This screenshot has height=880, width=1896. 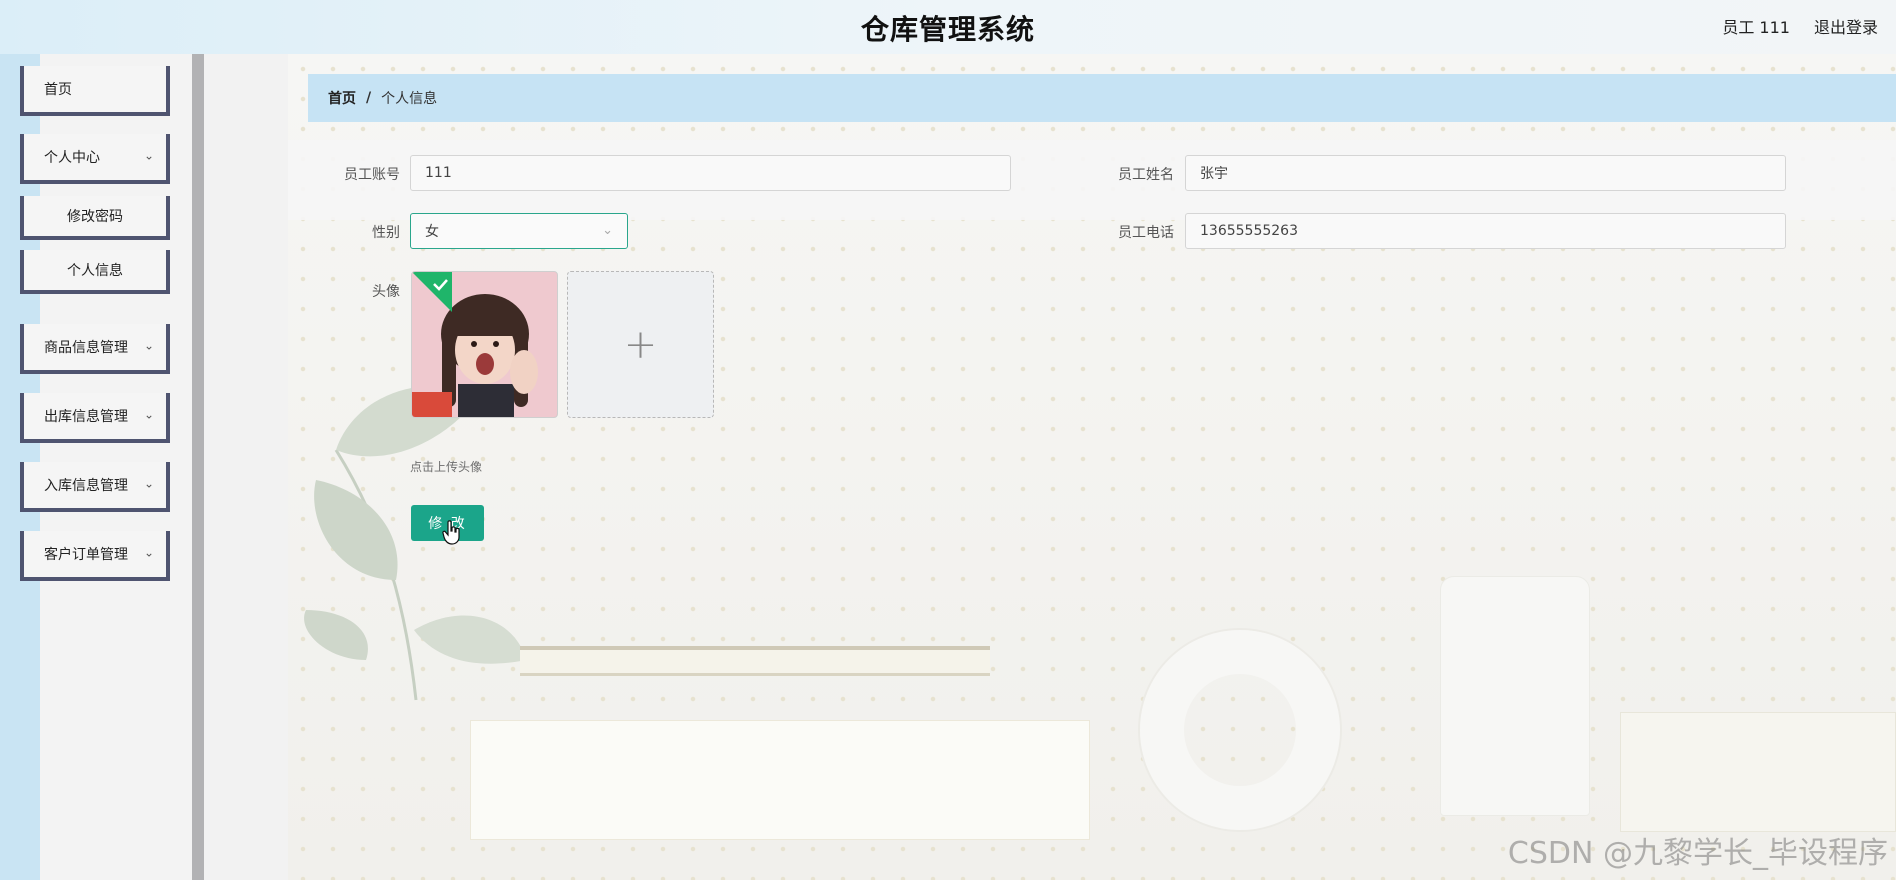 I want to click on sidebar-item-label: 修改密码, so click(x=95, y=217).